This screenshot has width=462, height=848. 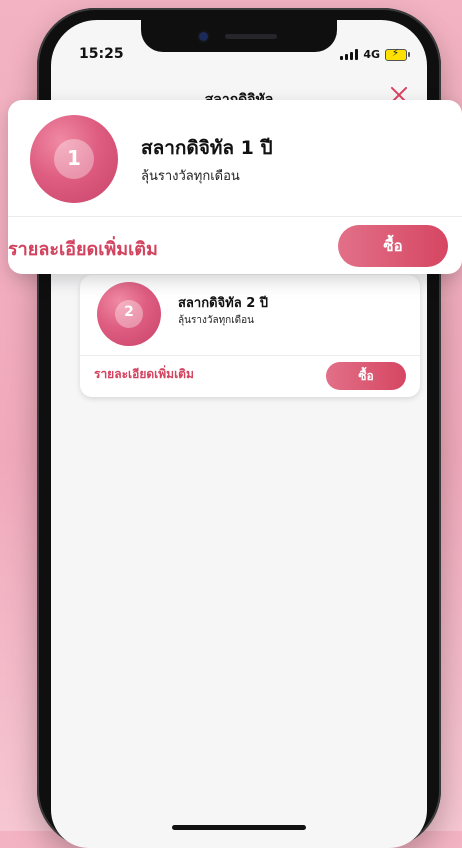 I want to click on badge-number: 2, so click(x=129, y=312).